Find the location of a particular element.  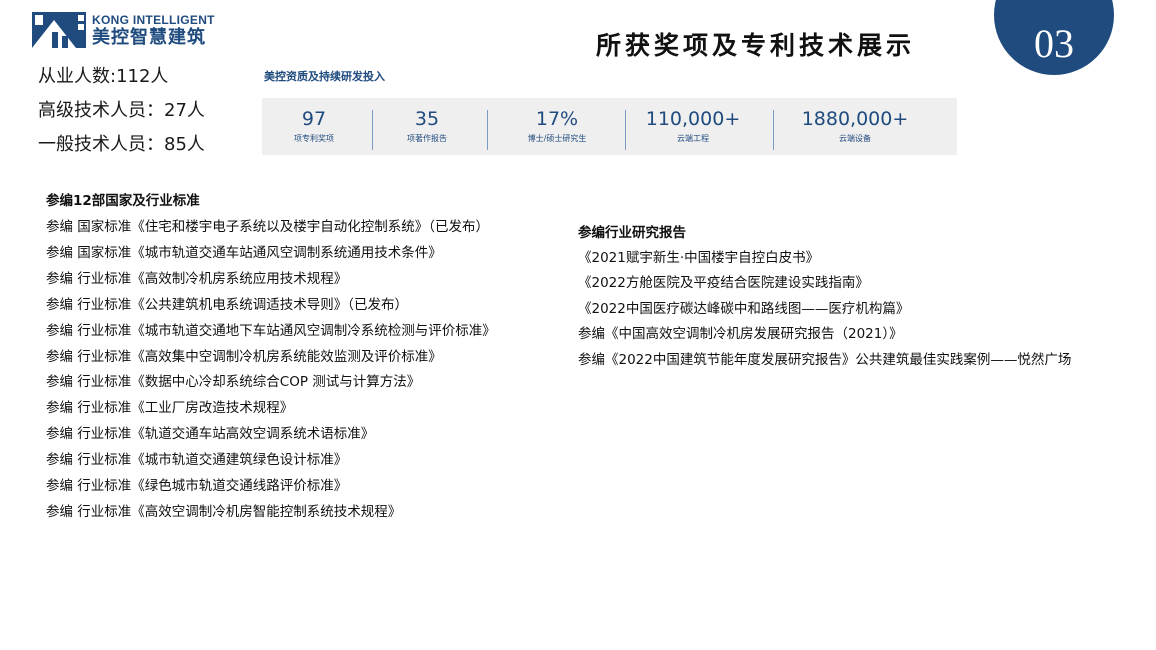

staff-total: 从业人数:112人 is located at coordinates (103, 76).